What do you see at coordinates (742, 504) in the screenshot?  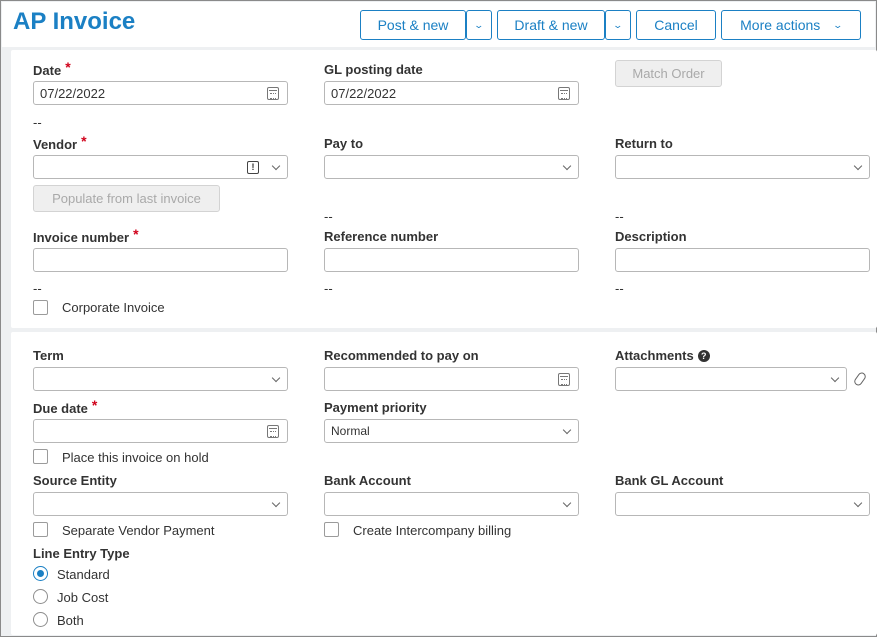 I see `bank-gl-account-select` at bounding box center [742, 504].